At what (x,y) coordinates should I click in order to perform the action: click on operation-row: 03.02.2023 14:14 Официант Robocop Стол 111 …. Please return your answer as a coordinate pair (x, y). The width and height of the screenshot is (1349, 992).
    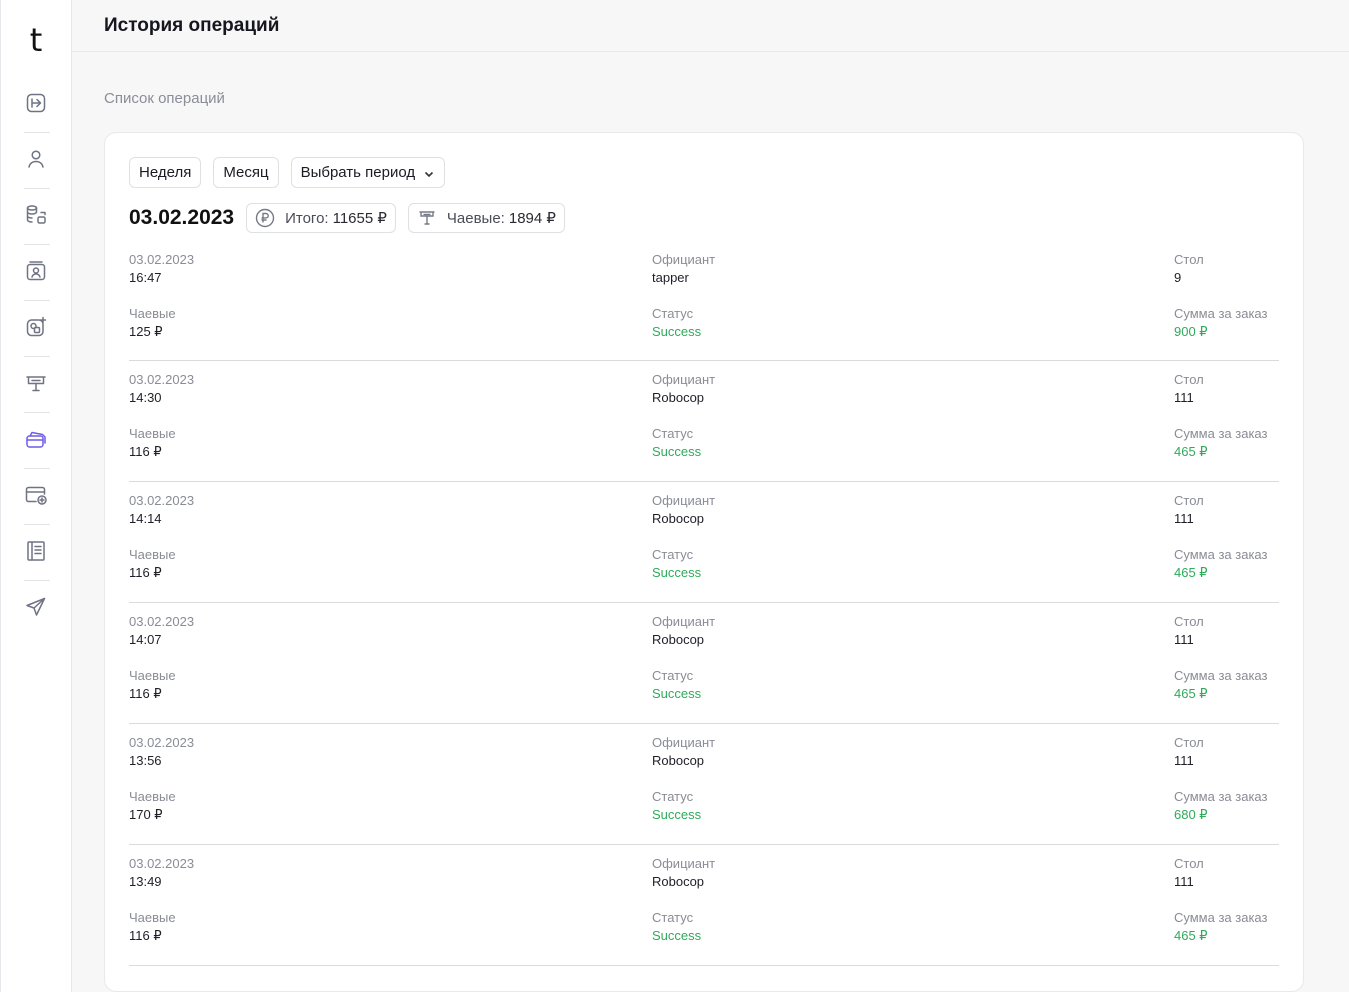
    Looking at the image, I should click on (704, 542).